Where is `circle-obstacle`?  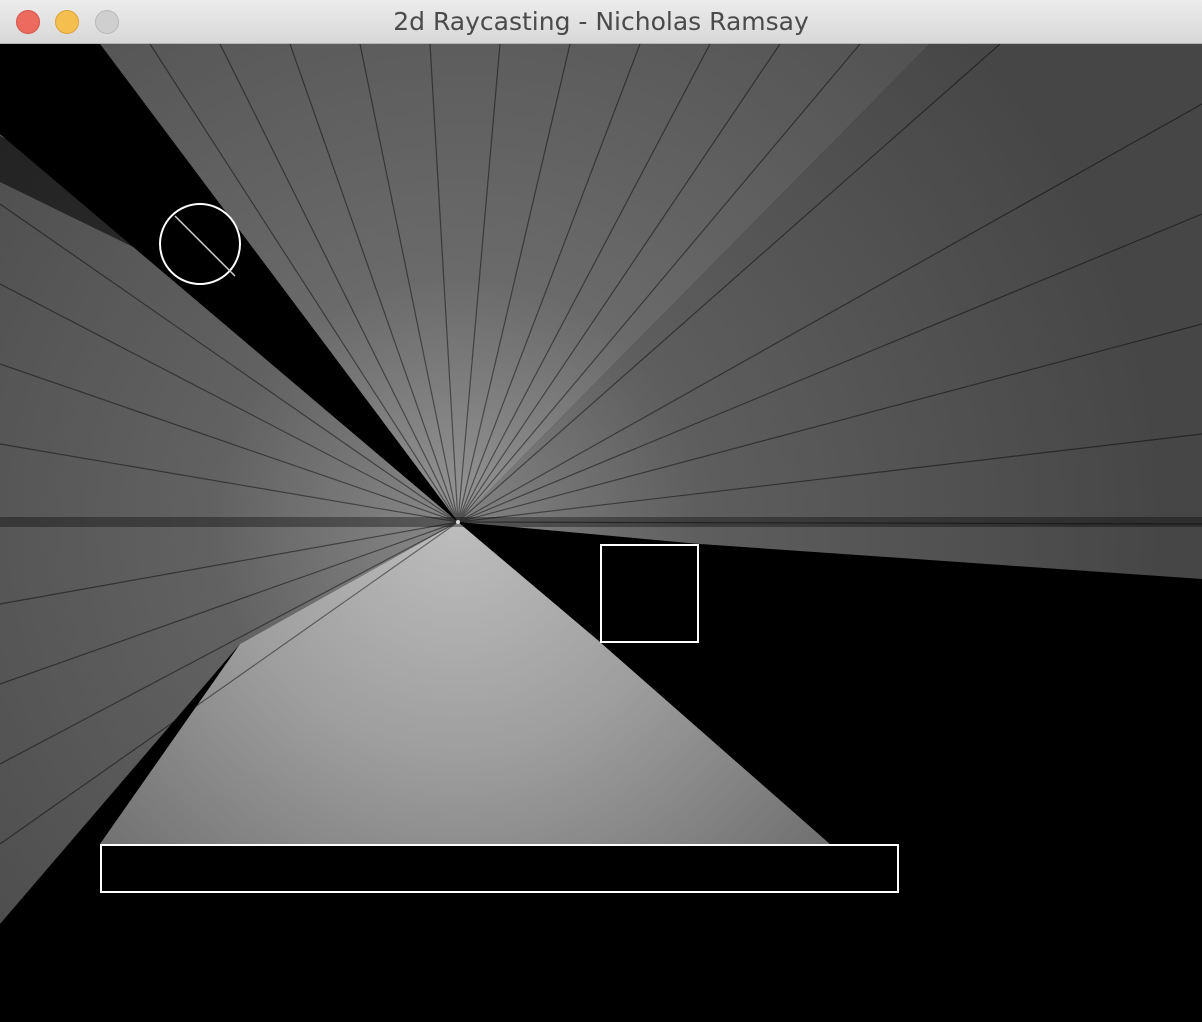 circle-obstacle is located at coordinates (200, 244).